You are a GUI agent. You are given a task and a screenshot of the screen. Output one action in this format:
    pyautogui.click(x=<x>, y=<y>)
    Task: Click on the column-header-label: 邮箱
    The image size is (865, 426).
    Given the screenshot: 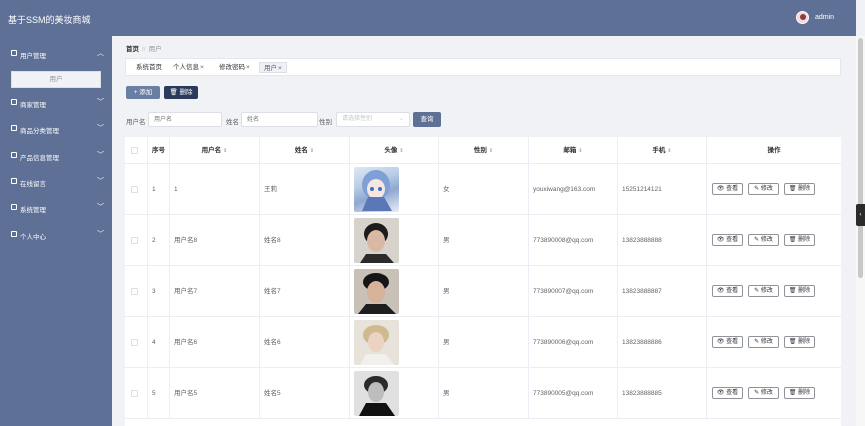 What is the action you would take?
    pyautogui.click(x=570, y=150)
    